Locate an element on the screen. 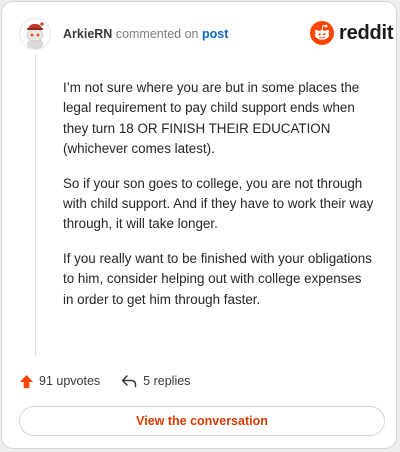 The image size is (400, 452). upvotes-group: 91 upvotes is located at coordinates (59, 381).